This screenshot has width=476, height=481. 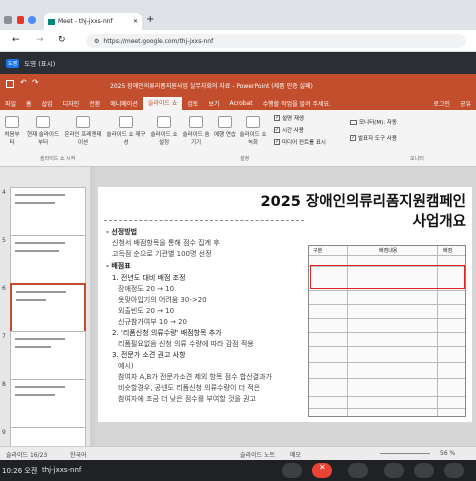 I want to click on redo-icon: ↷, so click(x=35, y=82).